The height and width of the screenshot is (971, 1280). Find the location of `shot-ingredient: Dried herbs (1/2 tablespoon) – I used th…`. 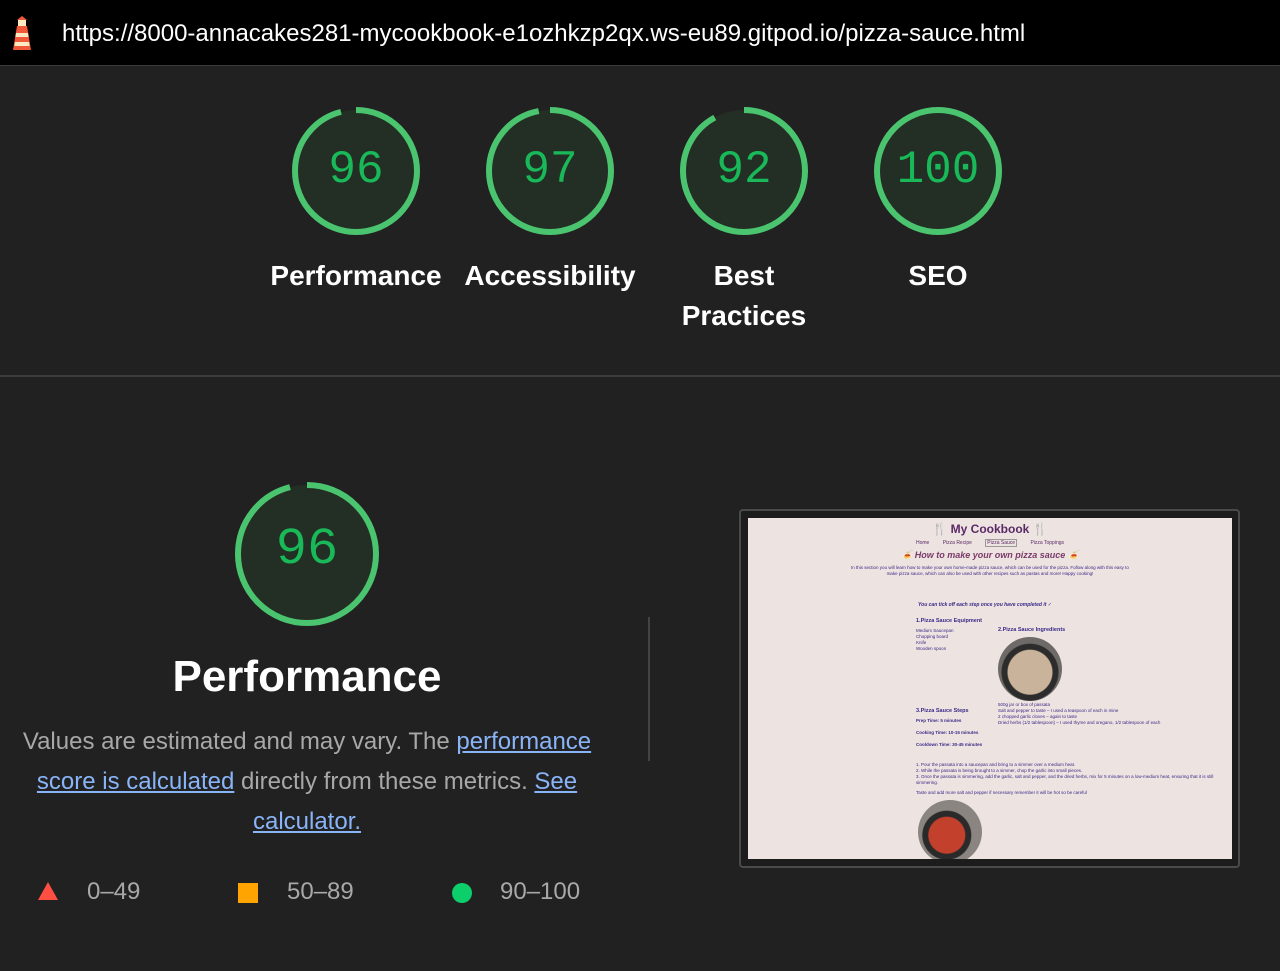

shot-ingredient: Dried herbs (1/2 tablespoon) – I used th… is located at coordinates (1079, 722).